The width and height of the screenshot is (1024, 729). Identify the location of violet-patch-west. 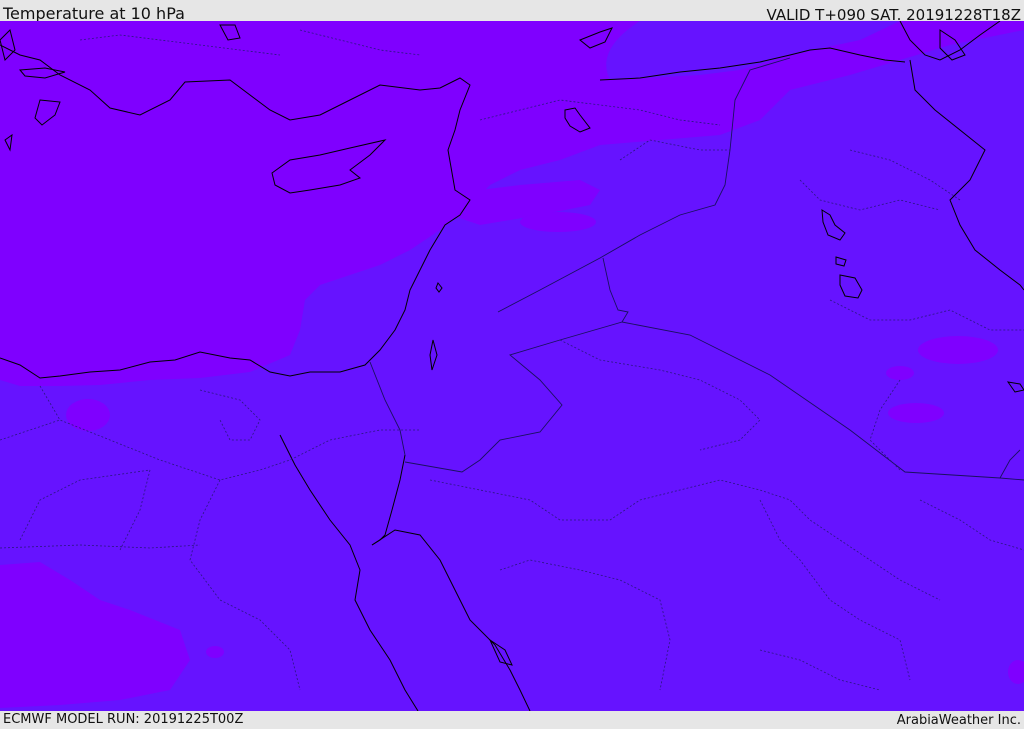
(88, 415).